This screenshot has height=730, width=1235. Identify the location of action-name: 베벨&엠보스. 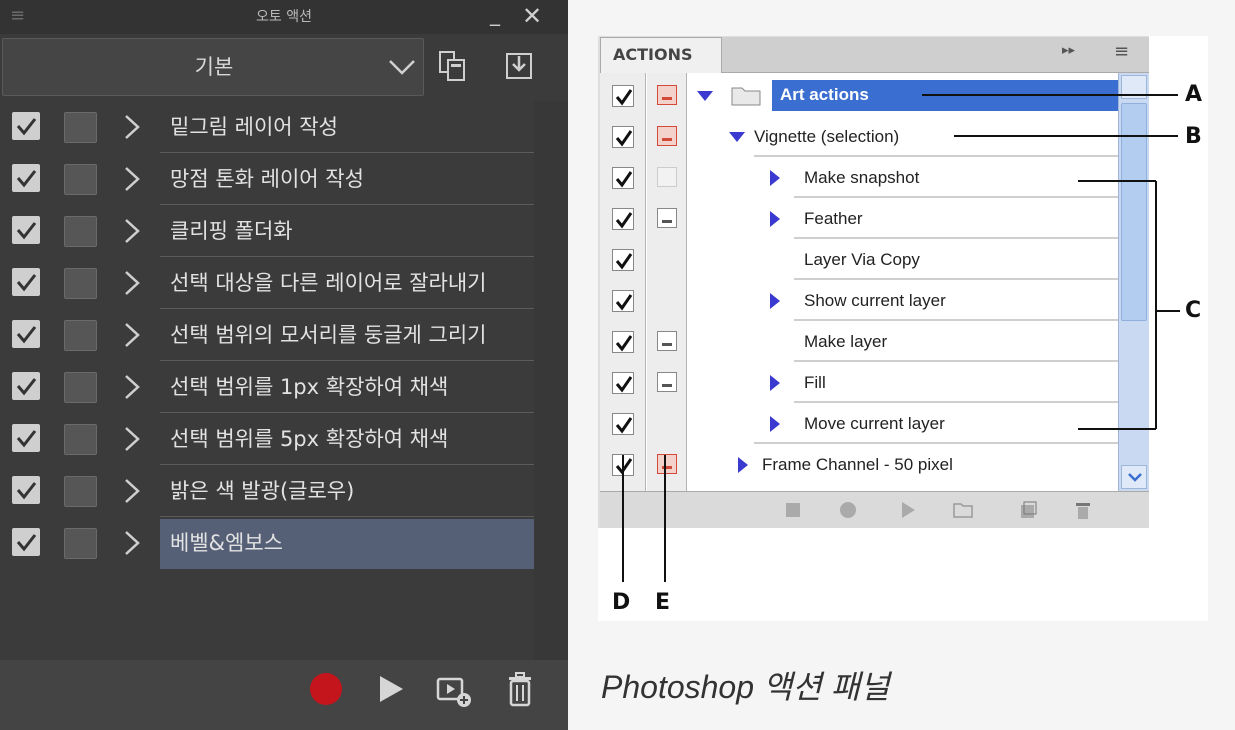
(226, 543).